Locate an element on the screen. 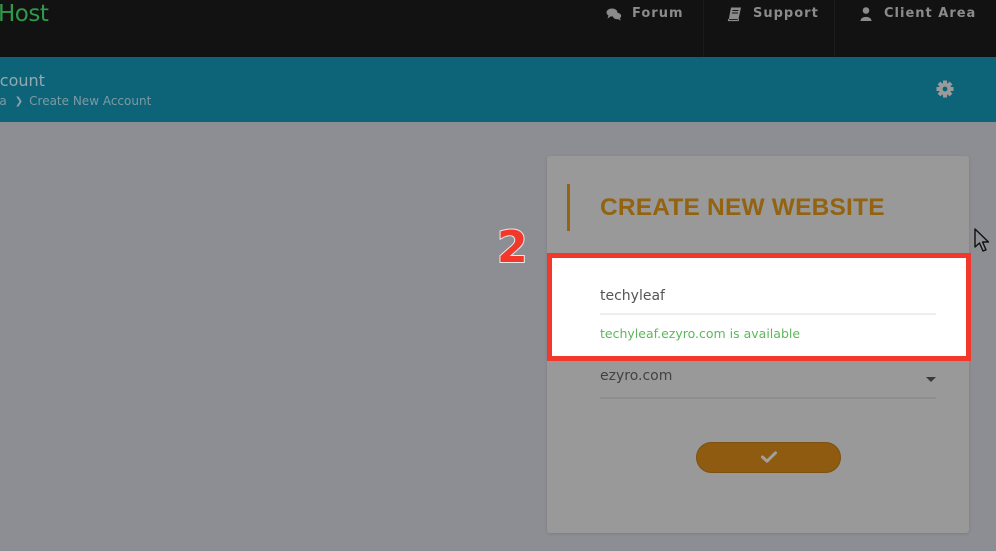 The height and width of the screenshot is (551, 996). breadcrumb-item: ea is located at coordinates (3, 101).